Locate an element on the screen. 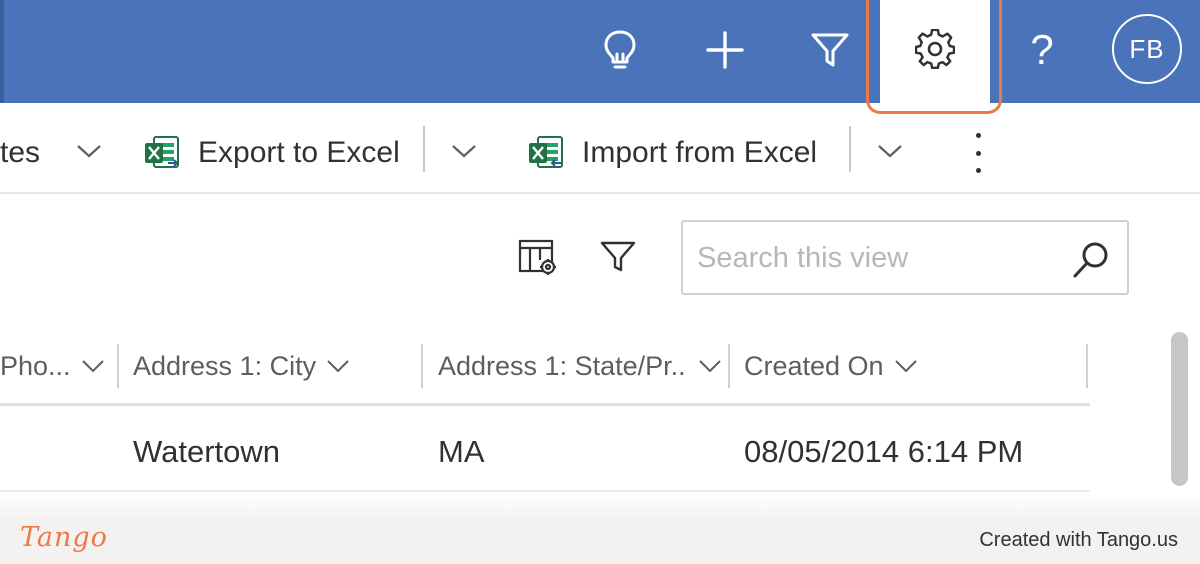 The height and width of the screenshot is (564, 1200). scrollbar-thumb is located at coordinates (1179, 409).